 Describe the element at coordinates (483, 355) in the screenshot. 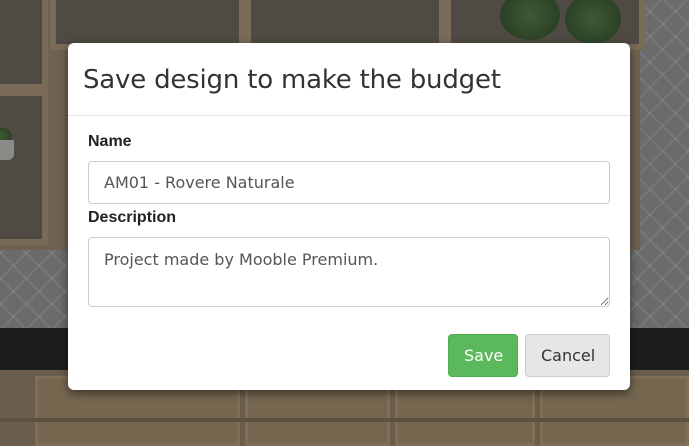

I see `save-button: Save` at that location.